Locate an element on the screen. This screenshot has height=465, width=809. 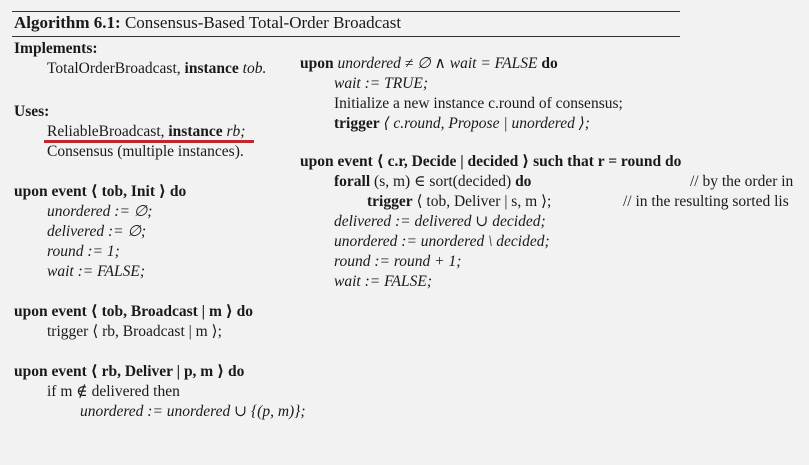
uses-rb-name: rb; is located at coordinates (236, 131).